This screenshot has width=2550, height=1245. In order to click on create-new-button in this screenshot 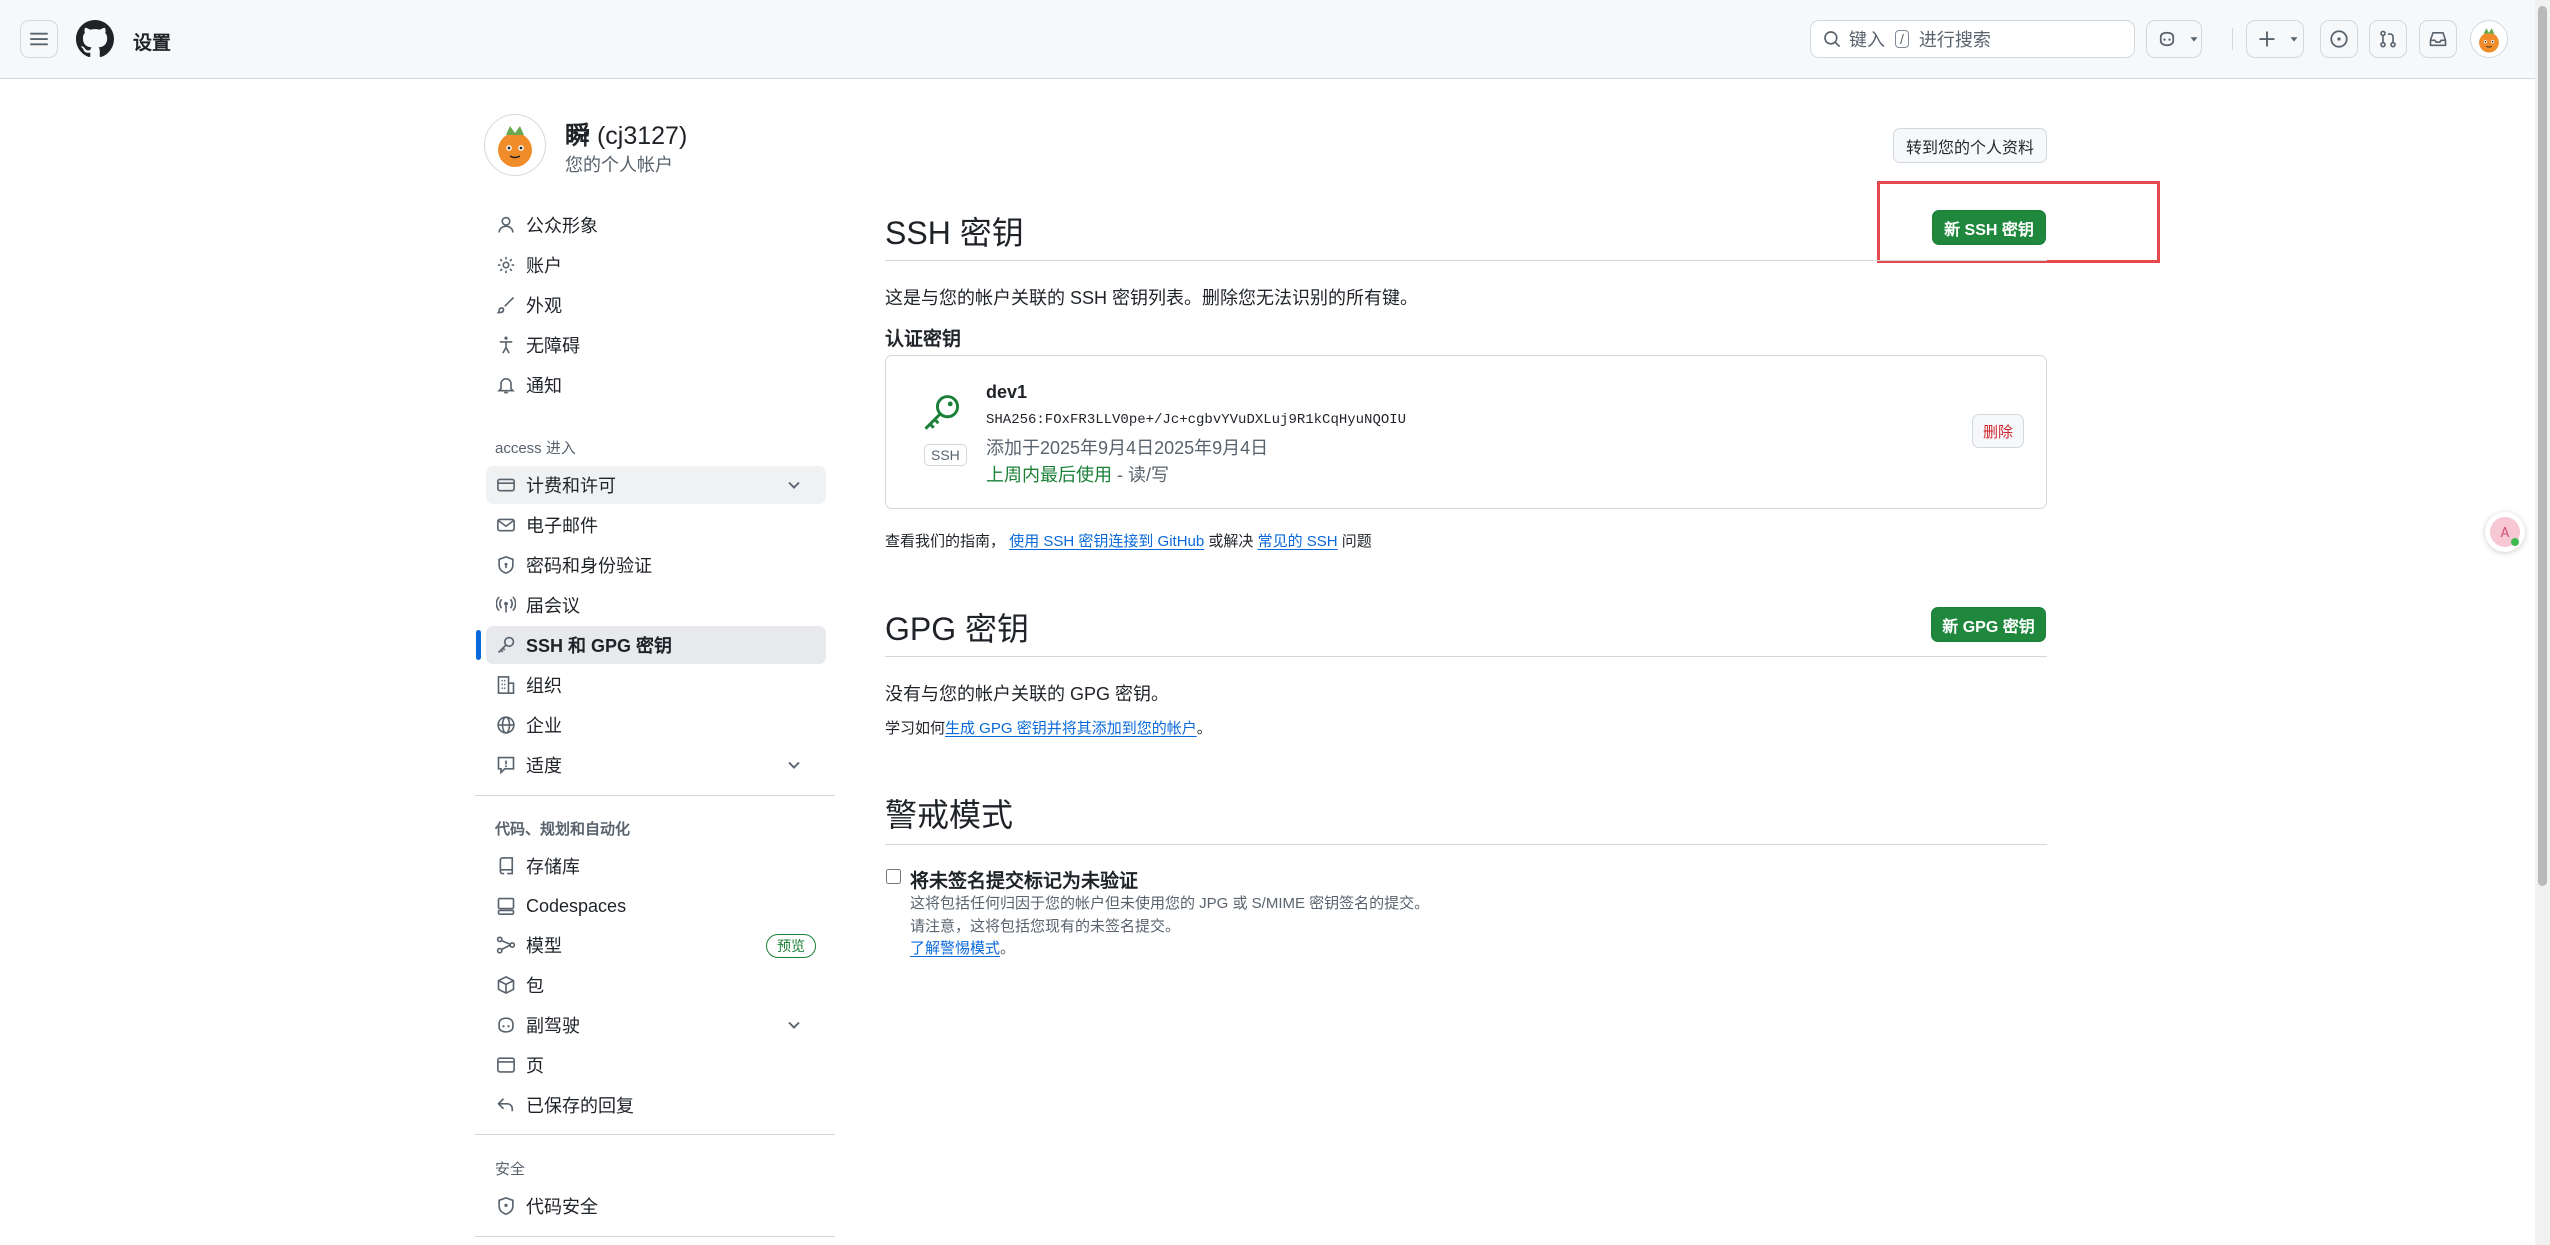, I will do `click(2275, 39)`.